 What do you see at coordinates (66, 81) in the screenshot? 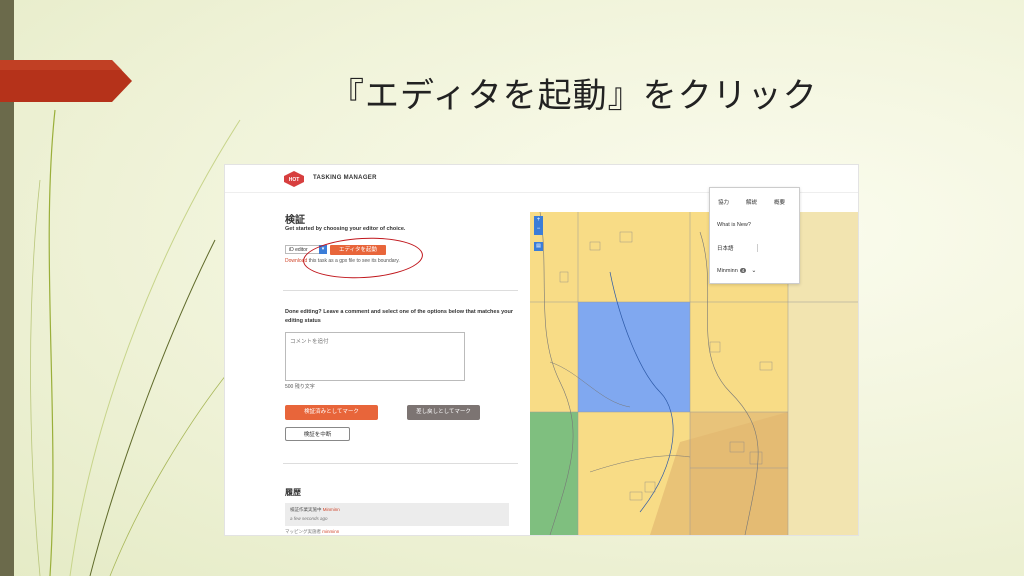
I see `title-ribbon` at bounding box center [66, 81].